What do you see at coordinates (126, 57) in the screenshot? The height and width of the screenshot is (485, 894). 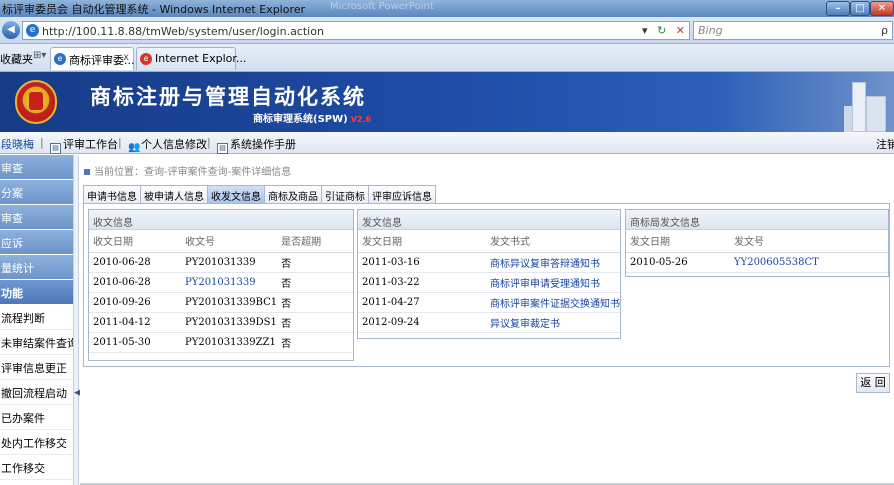 I see `close-tab-icon: x` at bounding box center [126, 57].